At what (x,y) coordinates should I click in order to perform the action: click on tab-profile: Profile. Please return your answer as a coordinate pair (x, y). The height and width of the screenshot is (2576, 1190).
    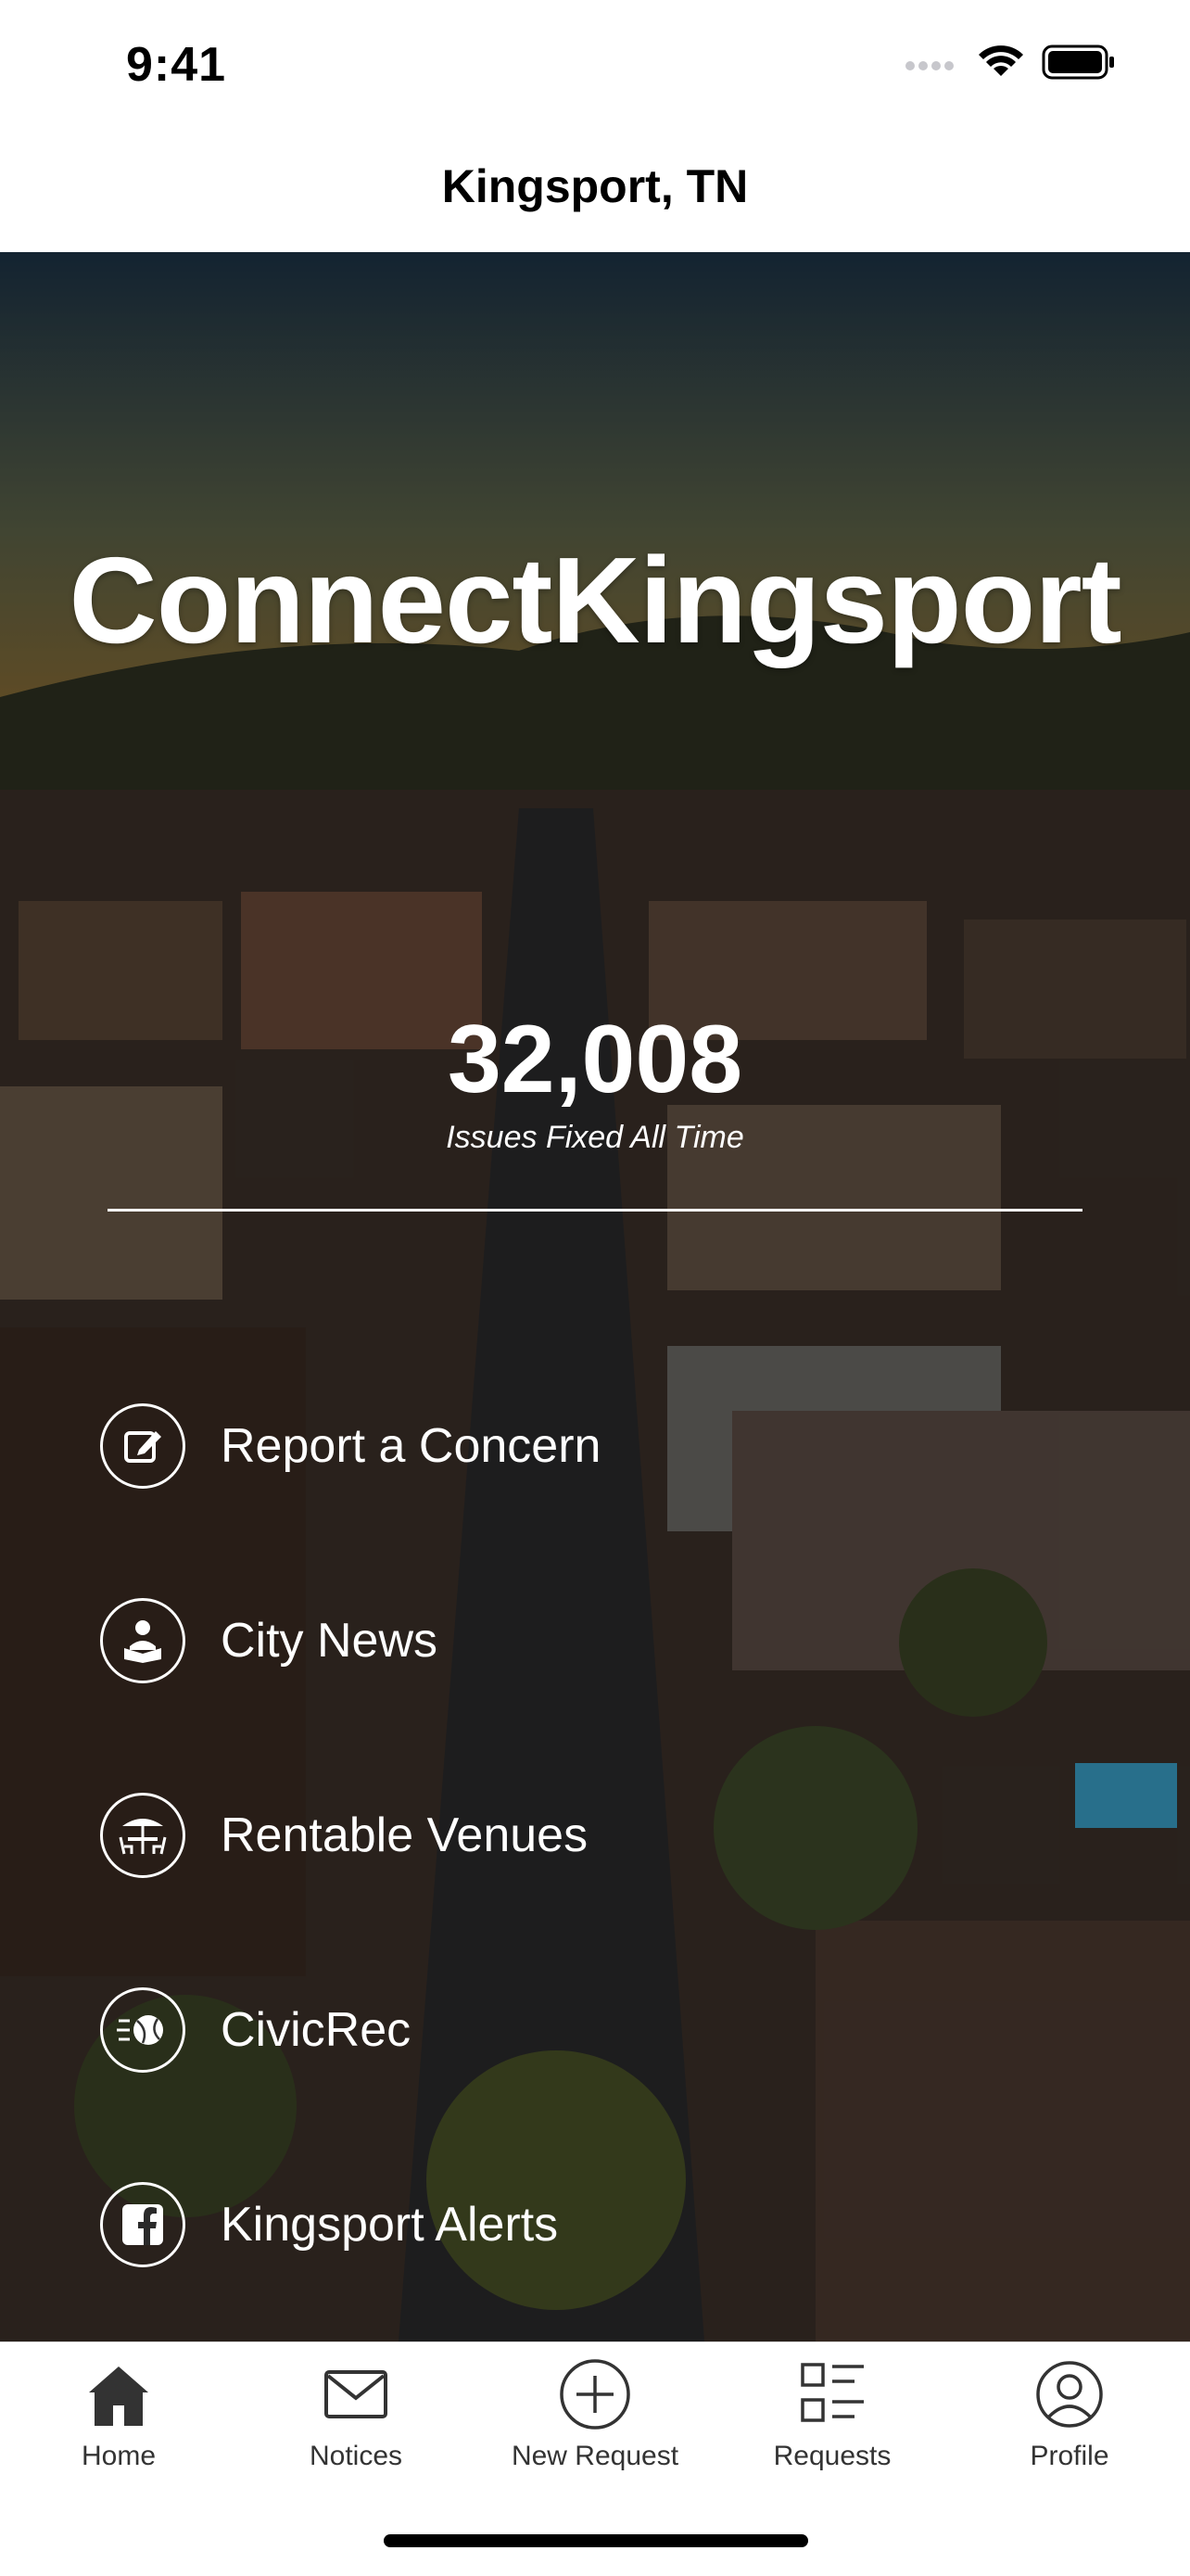
    Looking at the image, I should click on (1069, 2422).